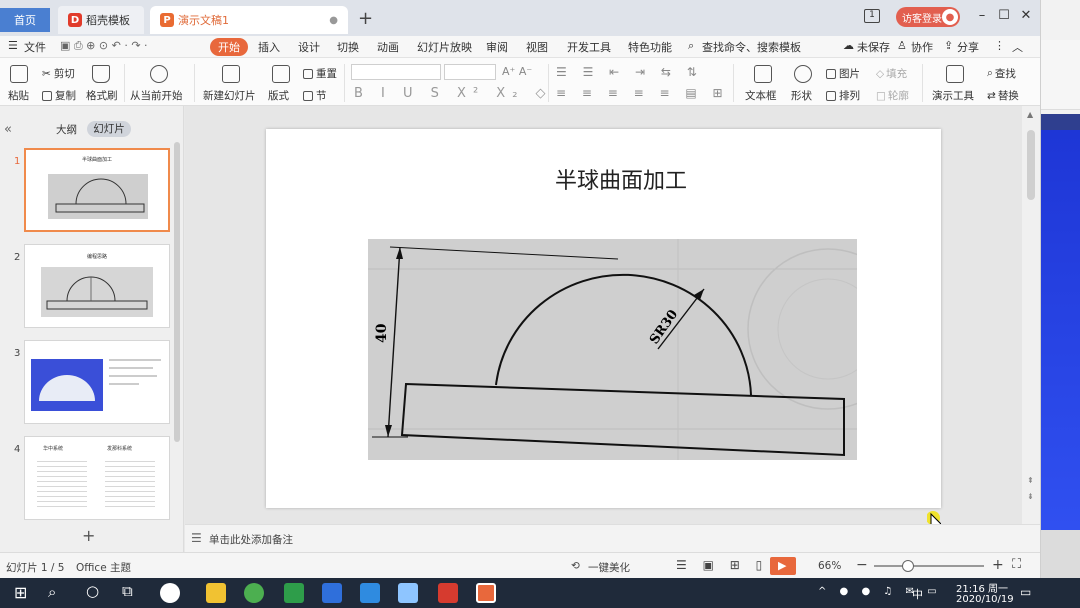 This screenshot has width=1080, height=608. I want to click on tab-document: P 演示文稿1 ●, so click(249, 20).